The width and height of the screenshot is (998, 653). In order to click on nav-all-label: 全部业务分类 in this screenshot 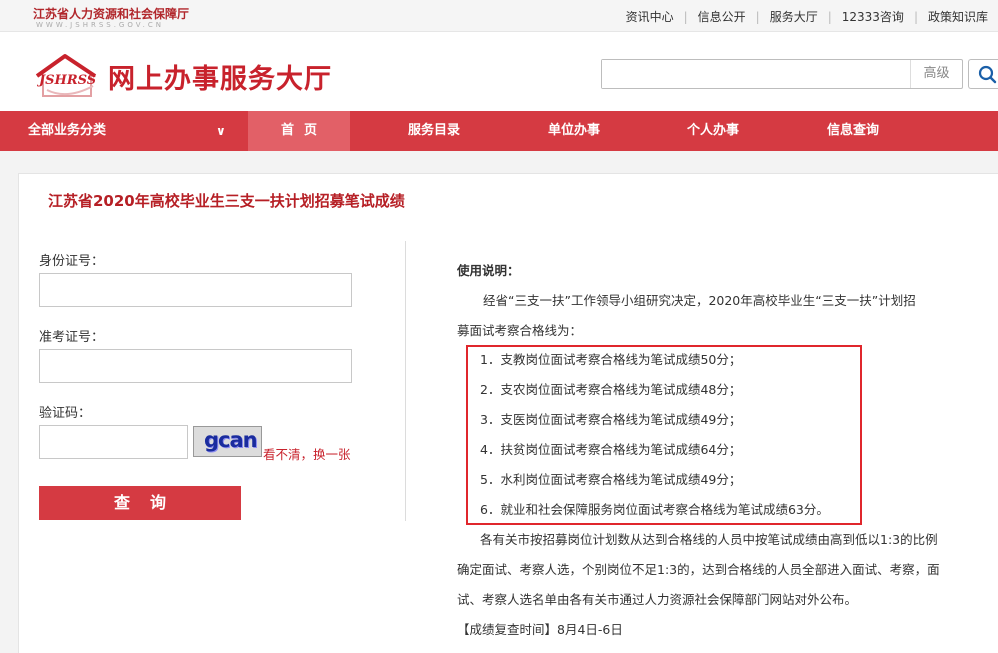, I will do `click(67, 130)`.